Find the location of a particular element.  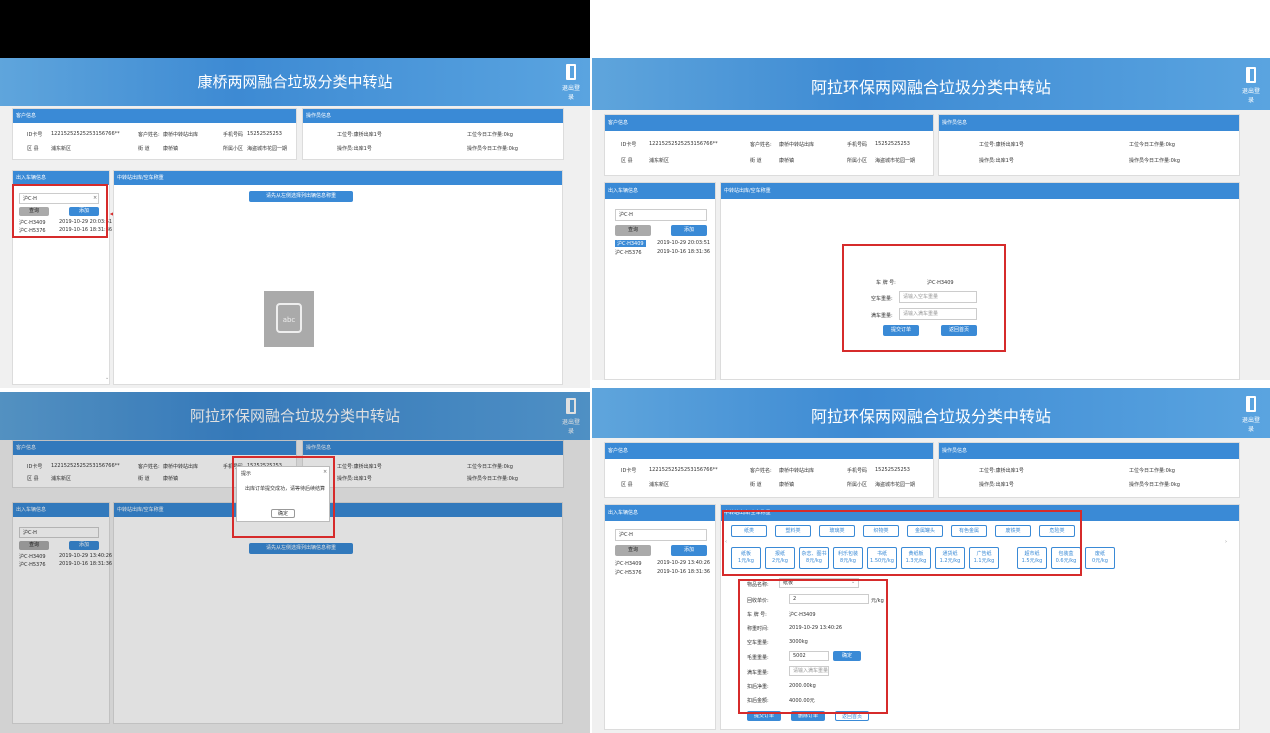

street-label: 街 道 is located at coordinates (756, 161).